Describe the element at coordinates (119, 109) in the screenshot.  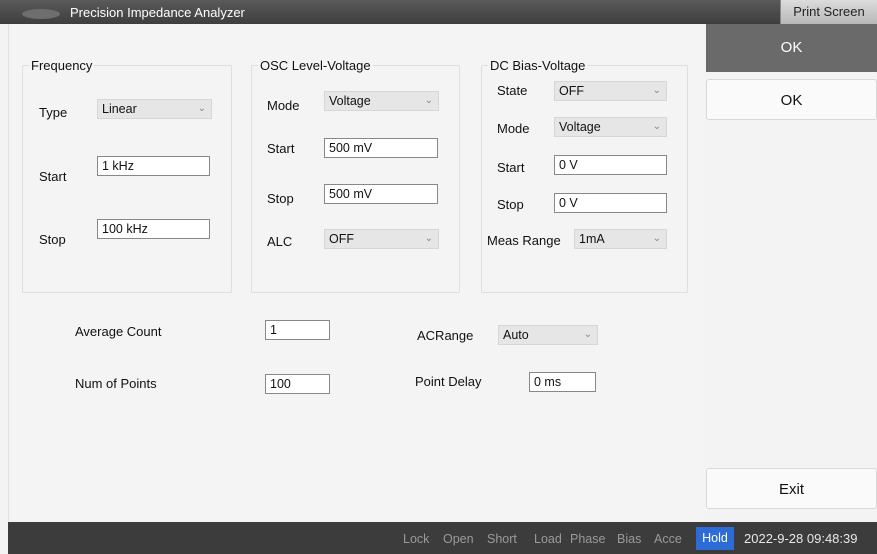
I see `frequency-type-value: Linear` at that location.